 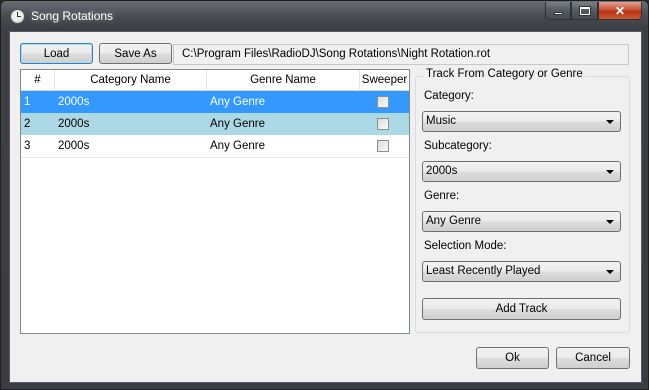 I want to click on close-icon: ✕, so click(x=620, y=10).